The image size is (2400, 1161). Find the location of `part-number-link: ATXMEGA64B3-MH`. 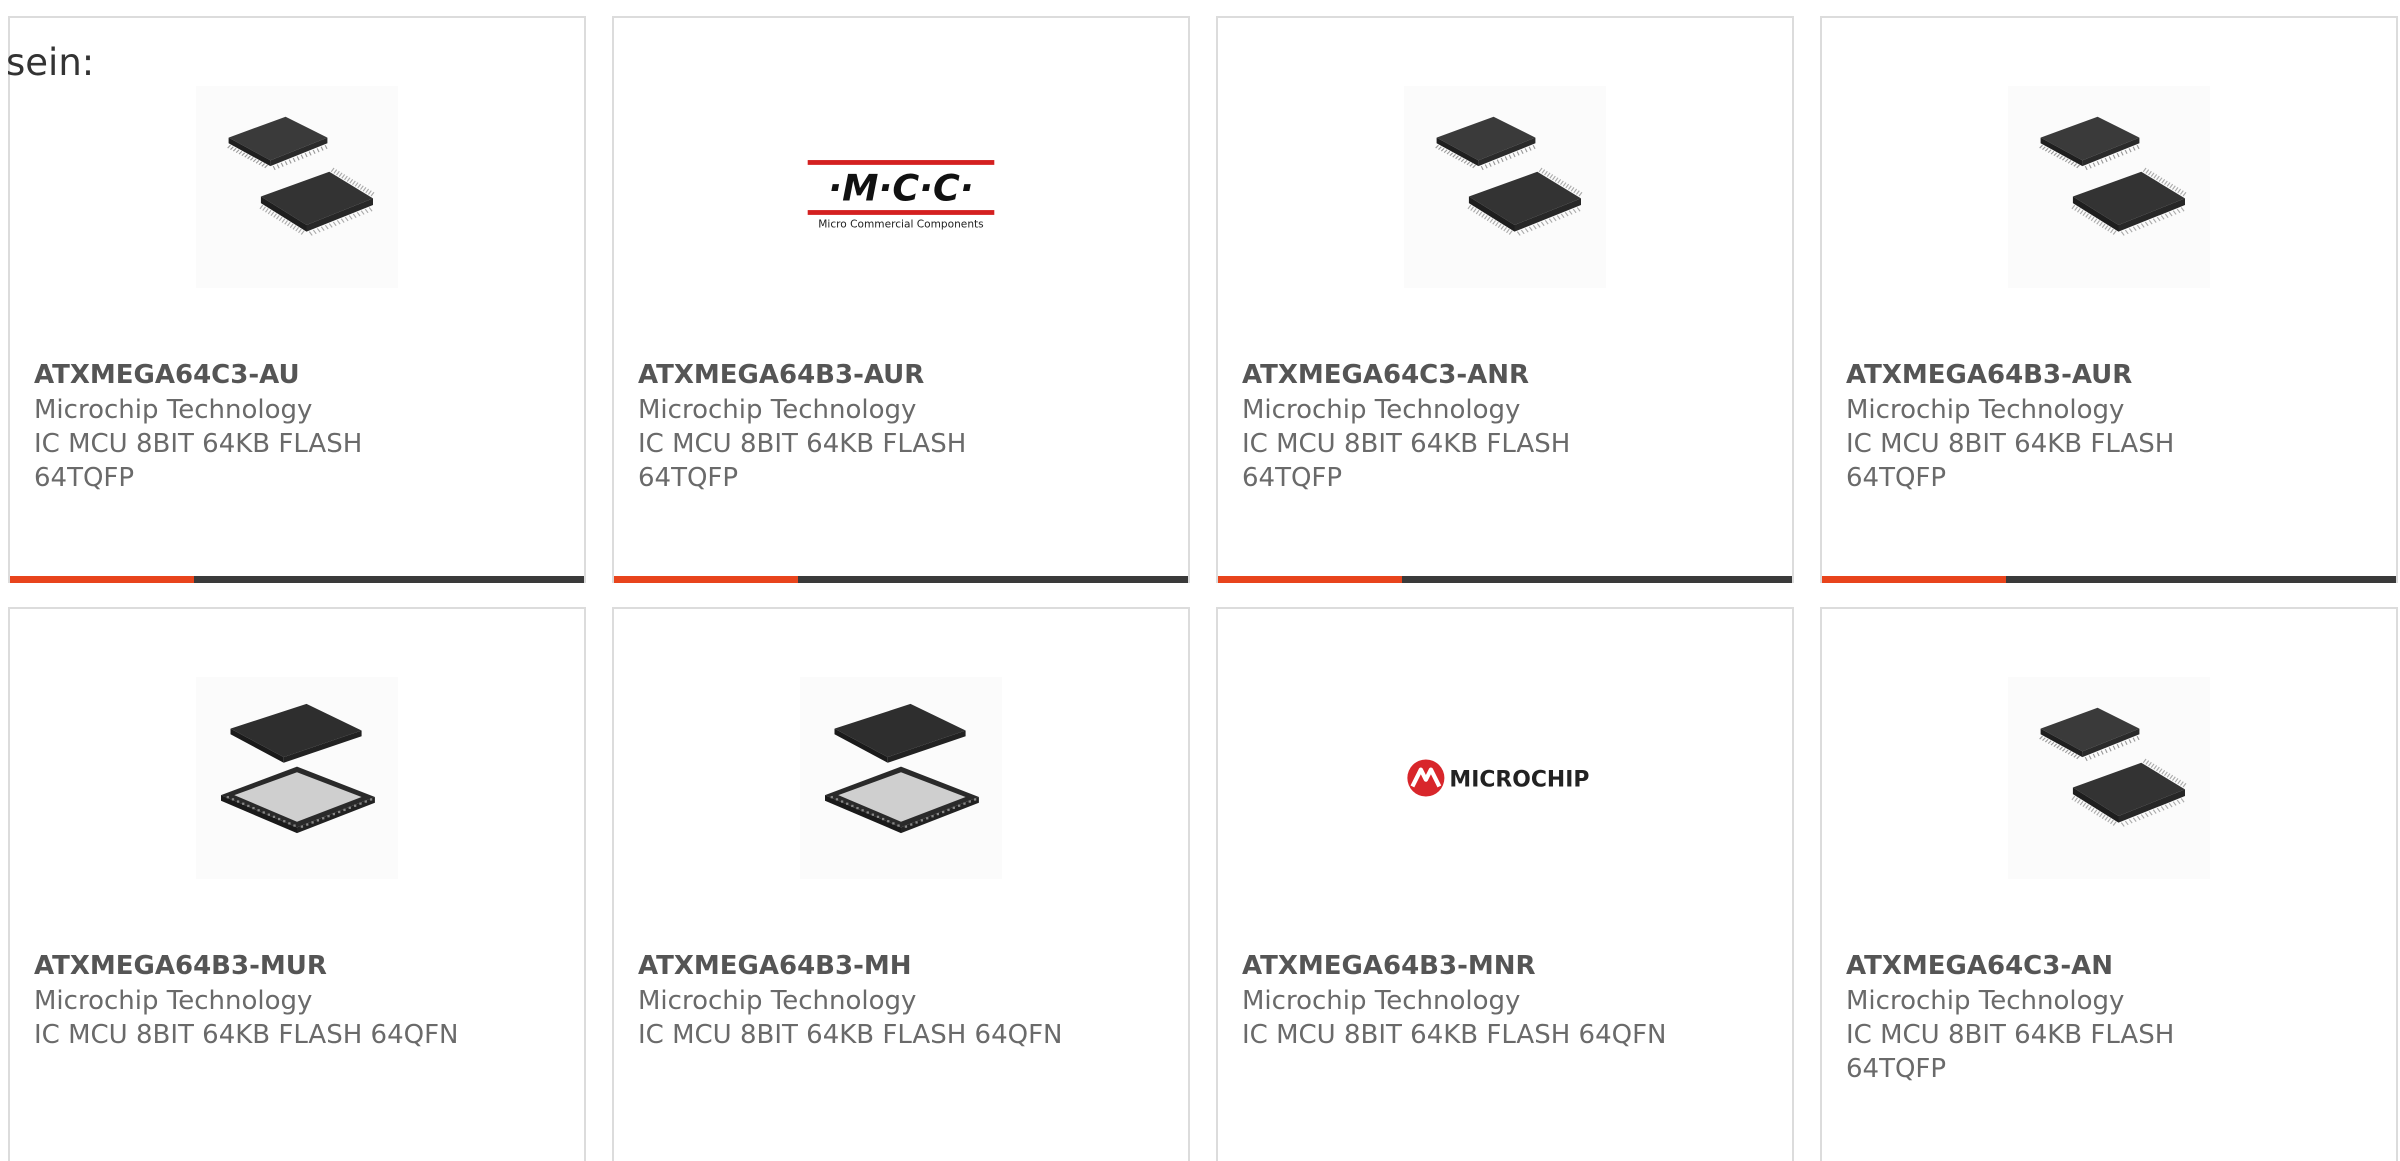

part-number-link: ATXMEGA64B3-MH is located at coordinates (898, 966).